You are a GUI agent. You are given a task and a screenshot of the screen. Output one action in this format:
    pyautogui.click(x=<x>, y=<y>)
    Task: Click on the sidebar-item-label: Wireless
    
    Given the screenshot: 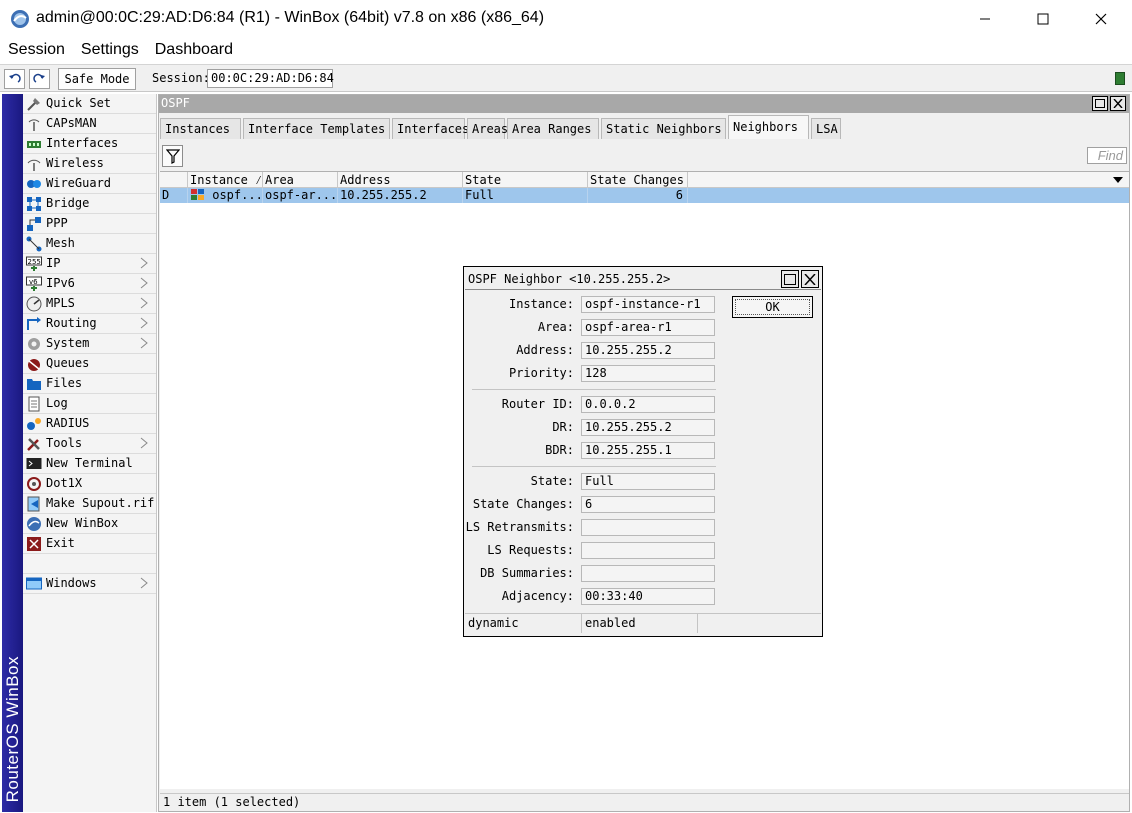 What is the action you would take?
    pyautogui.click(x=75, y=163)
    